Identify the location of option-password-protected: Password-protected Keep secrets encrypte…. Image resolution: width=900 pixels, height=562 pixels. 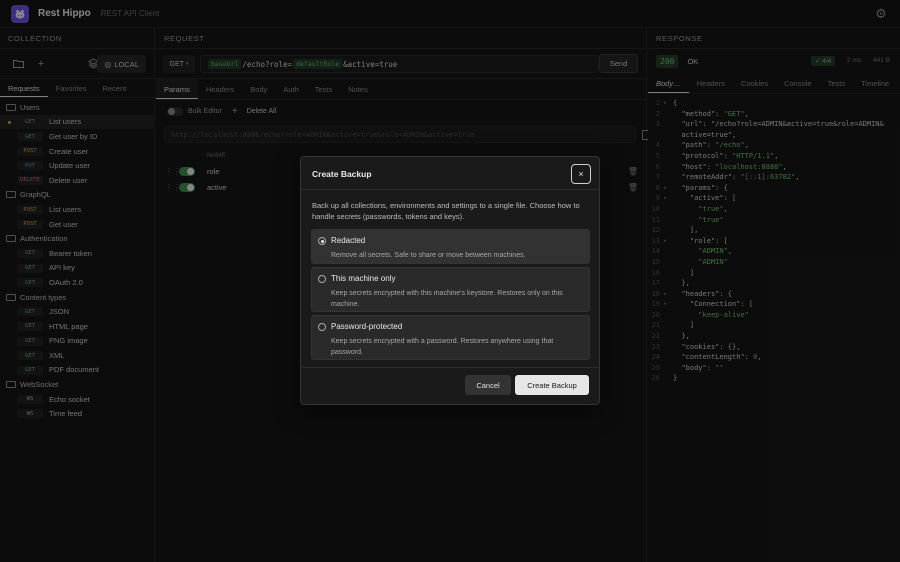
(450, 337).